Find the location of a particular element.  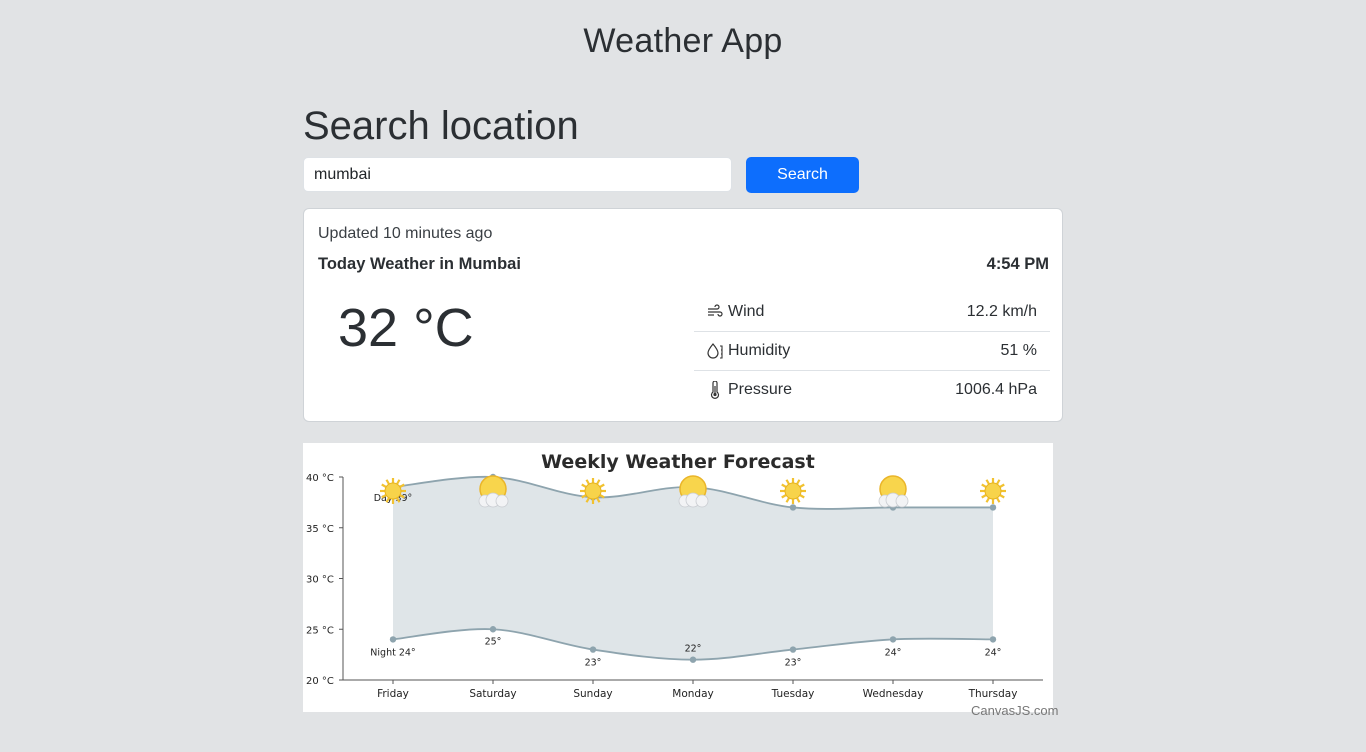

stat-label: Humidity is located at coordinates (759, 350).